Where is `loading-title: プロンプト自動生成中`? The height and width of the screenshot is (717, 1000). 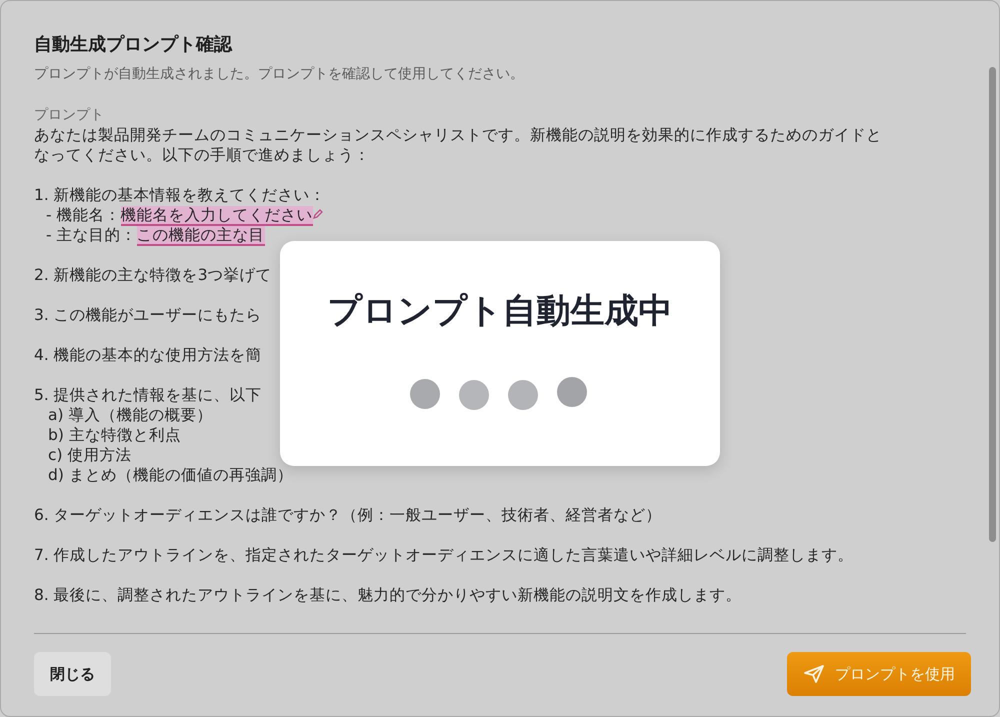
loading-title: プロンプト自動生成中 is located at coordinates (500, 311).